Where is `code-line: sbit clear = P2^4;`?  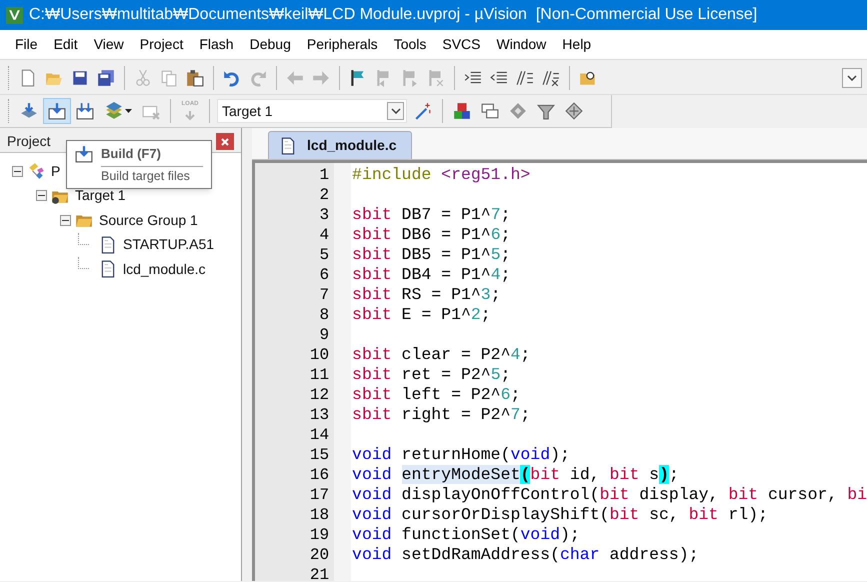 code-line: sbit clear = P2^4; is located at coordinates (441, 355).